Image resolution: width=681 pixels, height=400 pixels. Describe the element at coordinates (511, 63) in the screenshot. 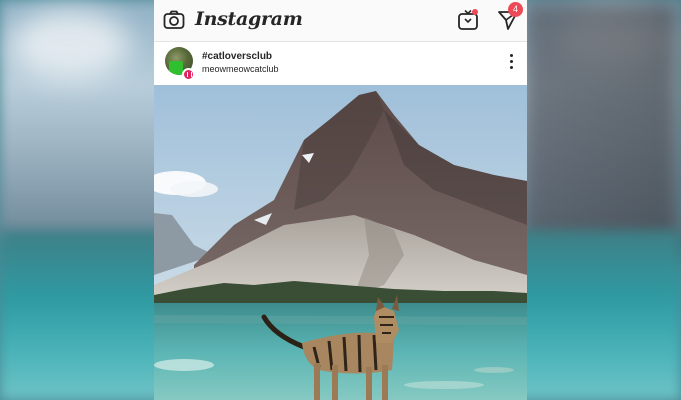

I see `more-vertical-icon` at that location.